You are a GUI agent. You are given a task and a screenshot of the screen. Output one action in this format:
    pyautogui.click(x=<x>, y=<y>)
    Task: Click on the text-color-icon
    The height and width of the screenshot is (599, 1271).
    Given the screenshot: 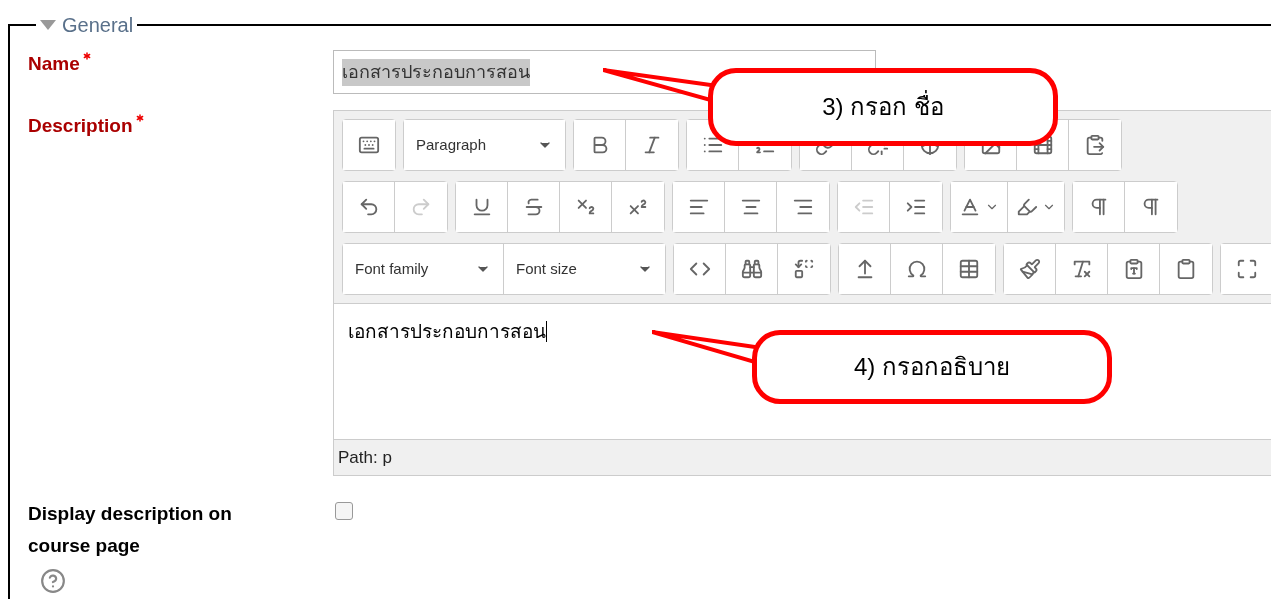 What is the action you would take?
    pyautogui.click(x=970, y=207)
    